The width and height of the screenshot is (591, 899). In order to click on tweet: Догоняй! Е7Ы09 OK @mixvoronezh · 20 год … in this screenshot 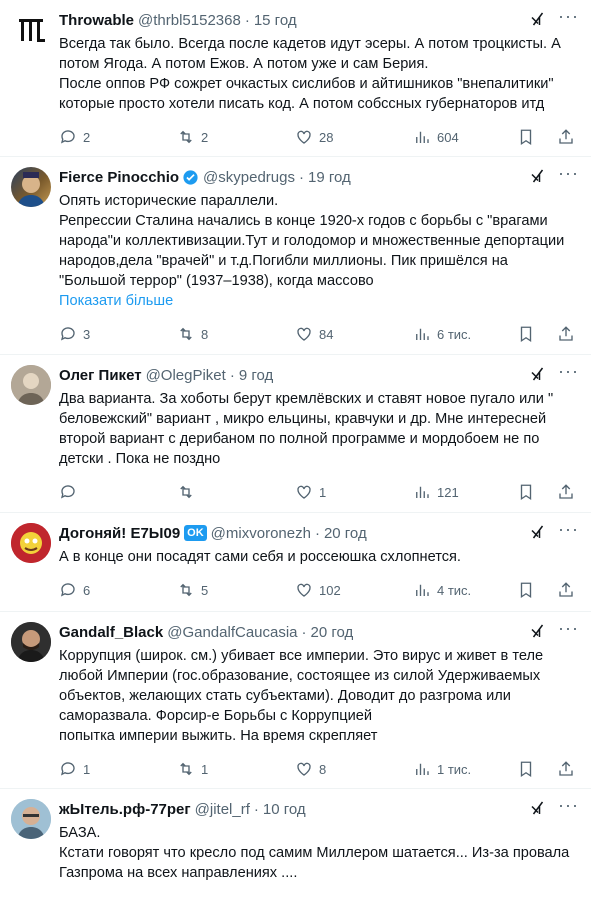, I will do `click(295, 562)`.